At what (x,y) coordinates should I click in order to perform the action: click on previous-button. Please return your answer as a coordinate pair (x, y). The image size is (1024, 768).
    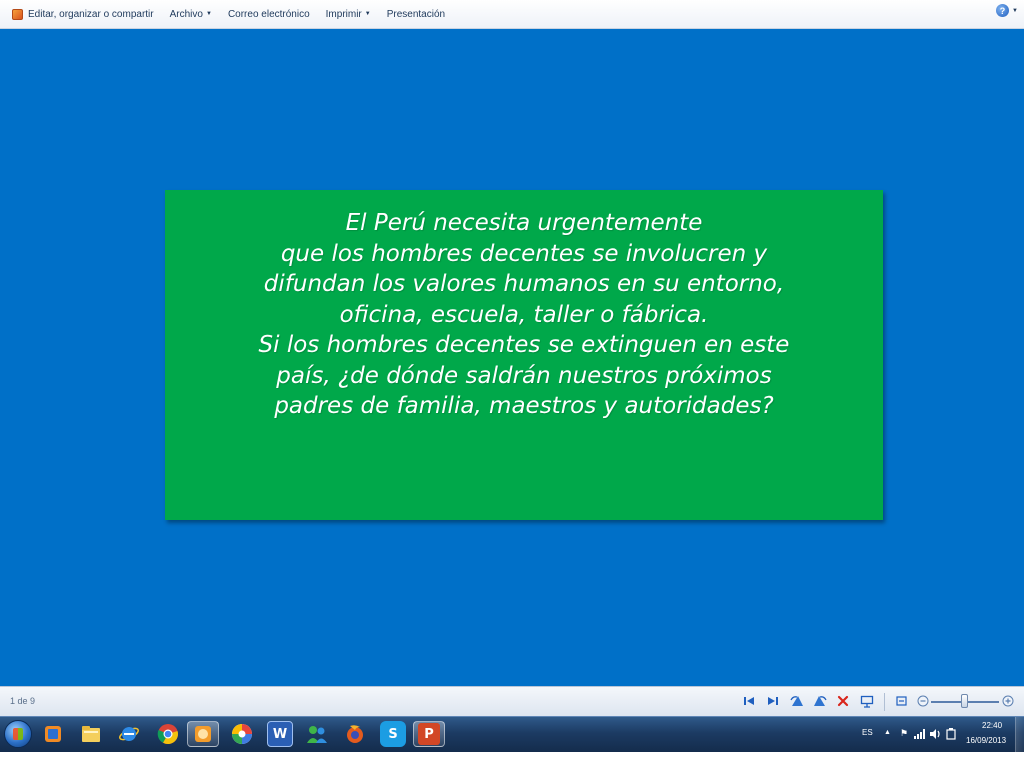
    Looking at the image, I should click on (749, 701).